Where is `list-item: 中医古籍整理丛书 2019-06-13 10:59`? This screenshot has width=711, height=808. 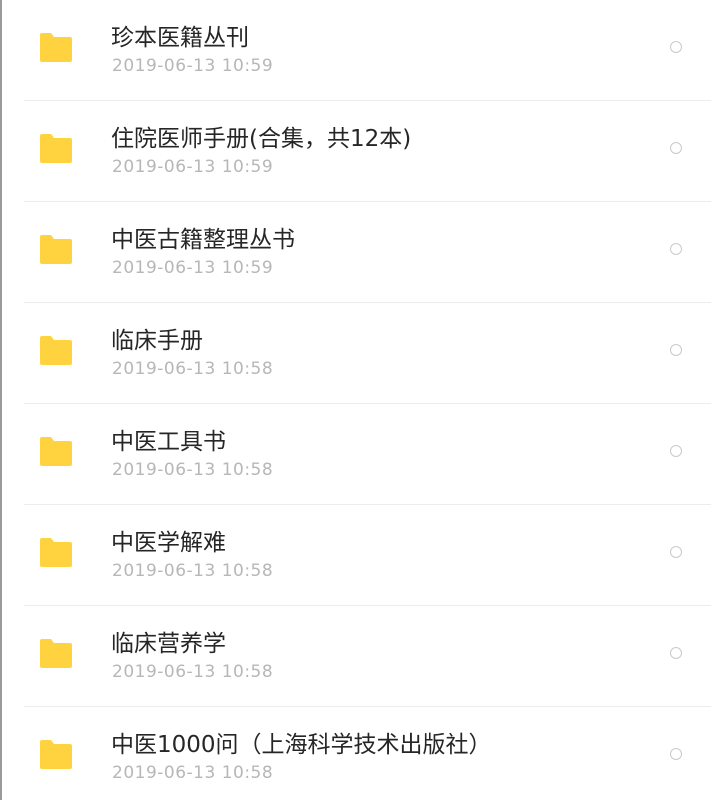
list-item: 中医古籍整理丛书 2019-06-13 10:59 is located at coordinates (355, 252).